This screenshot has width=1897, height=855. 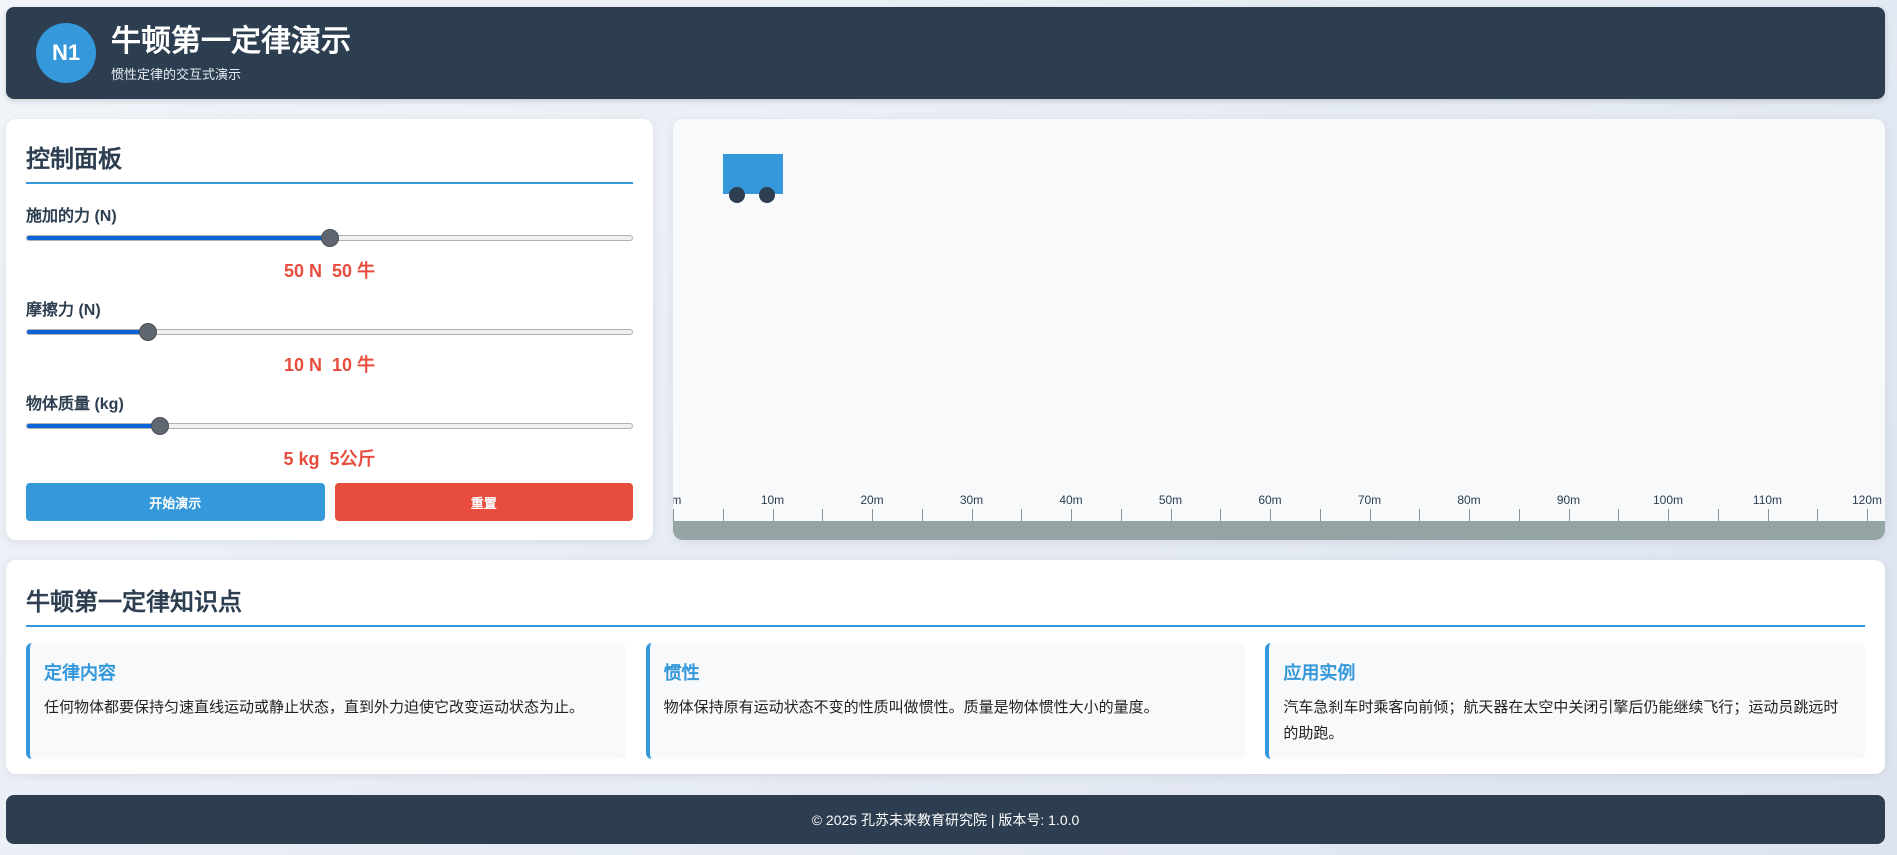 What do you see at coordinates (314, 707) in the screenshot?
I see `card-text: 任何物体都要保持匀速直线运动或静止状态，直到外力迫使它改变运动状态为止。` at bounding box center [314, 707].